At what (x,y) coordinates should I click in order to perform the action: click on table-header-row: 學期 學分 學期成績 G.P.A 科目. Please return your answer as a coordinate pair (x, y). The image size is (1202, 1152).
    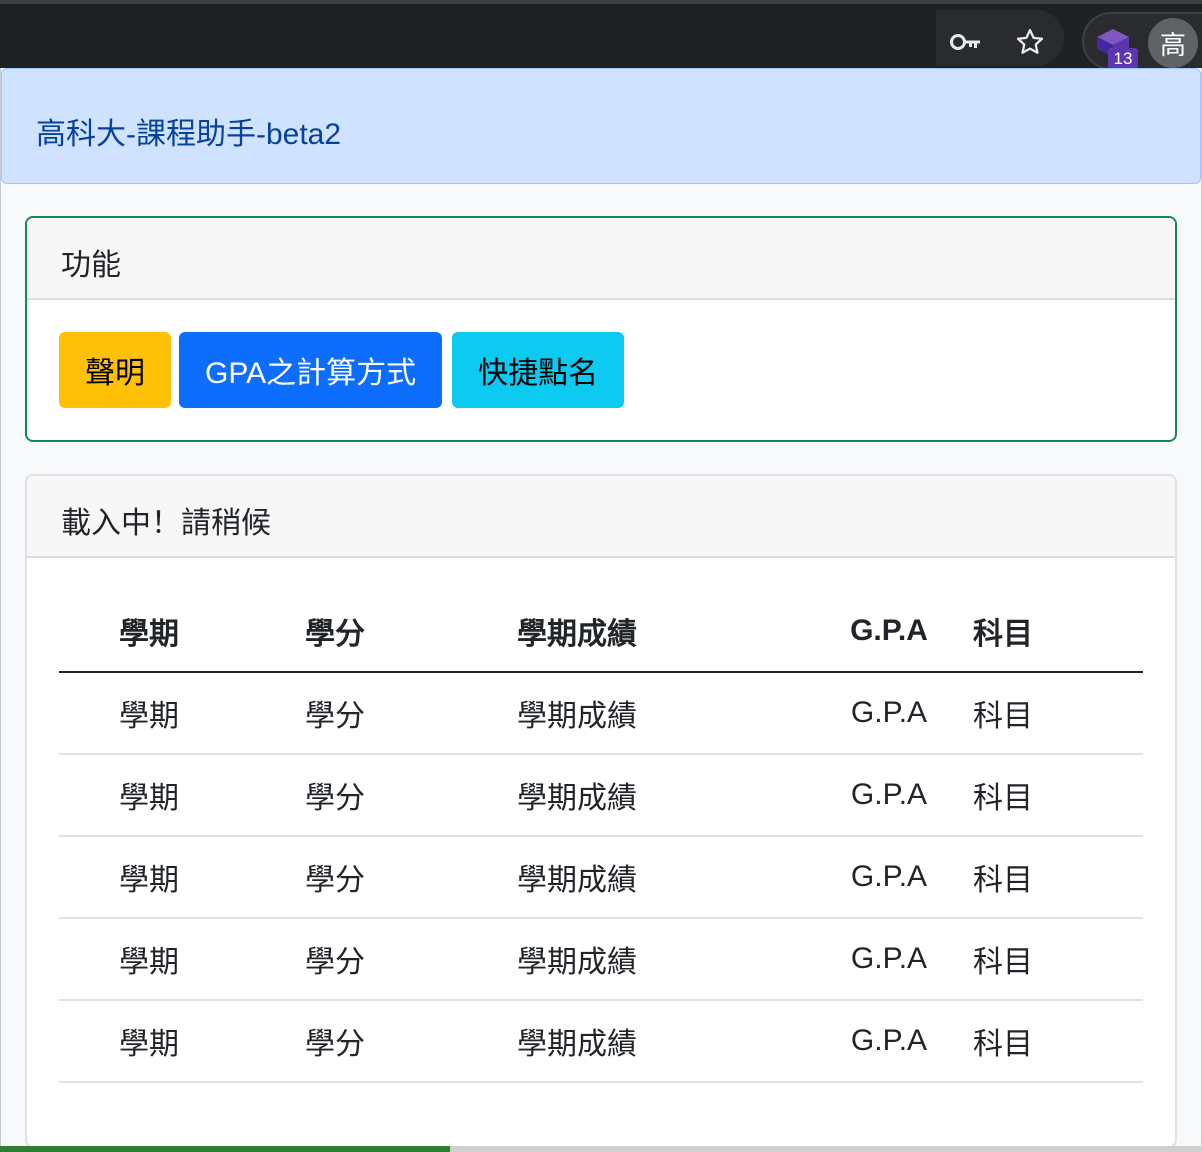
    Looking at the image, I should click on (601, 631).